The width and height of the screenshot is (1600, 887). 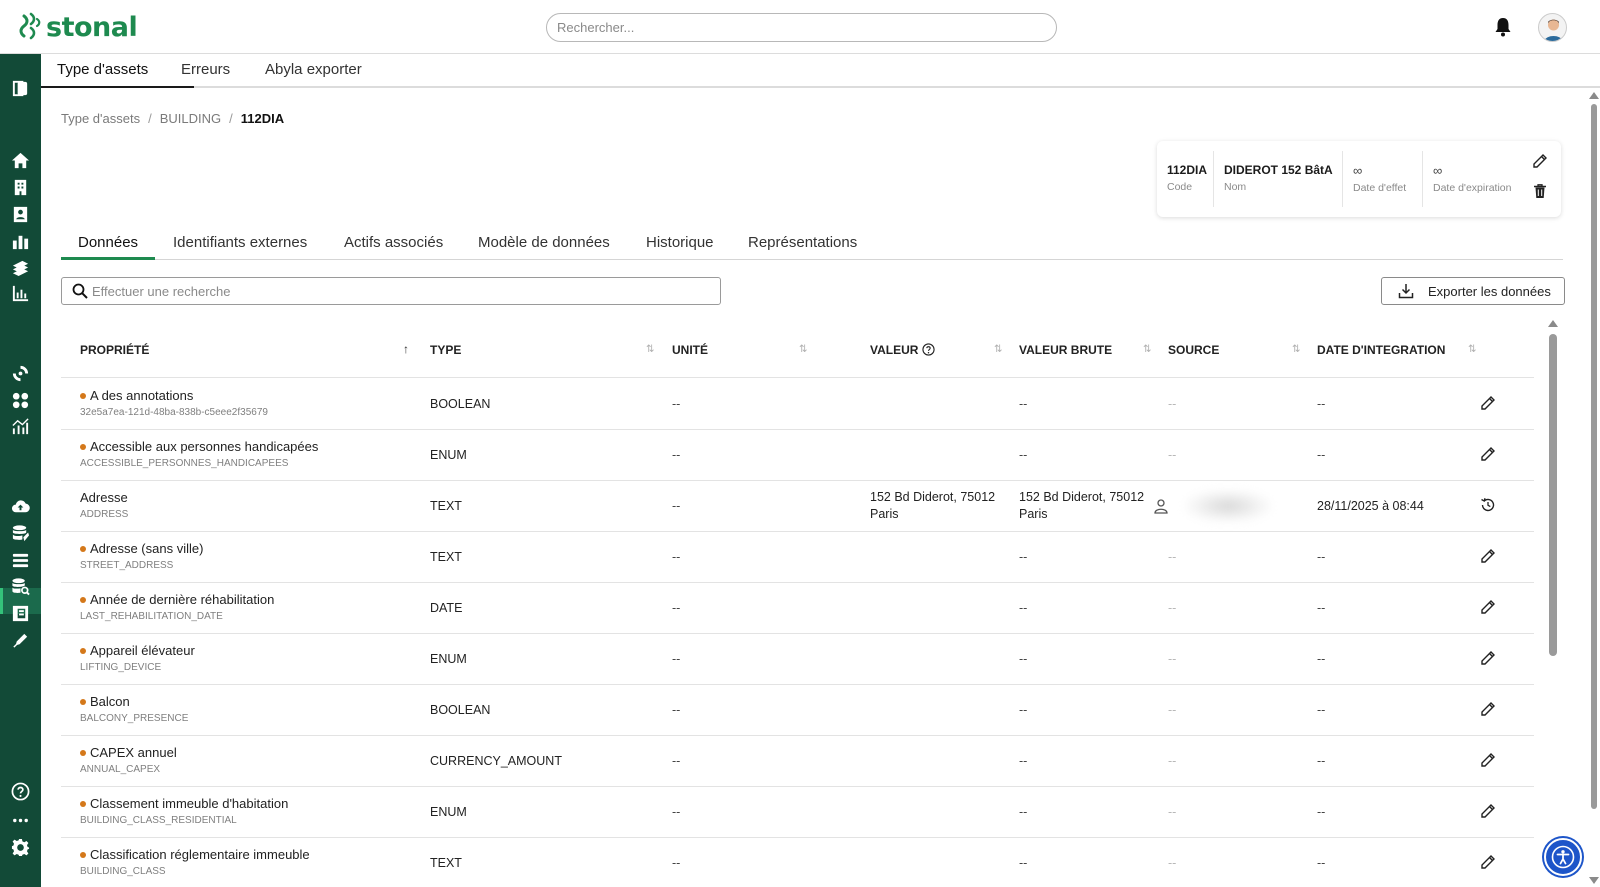 I want to click on brand-name: stonal, so click(x=92, y=27).